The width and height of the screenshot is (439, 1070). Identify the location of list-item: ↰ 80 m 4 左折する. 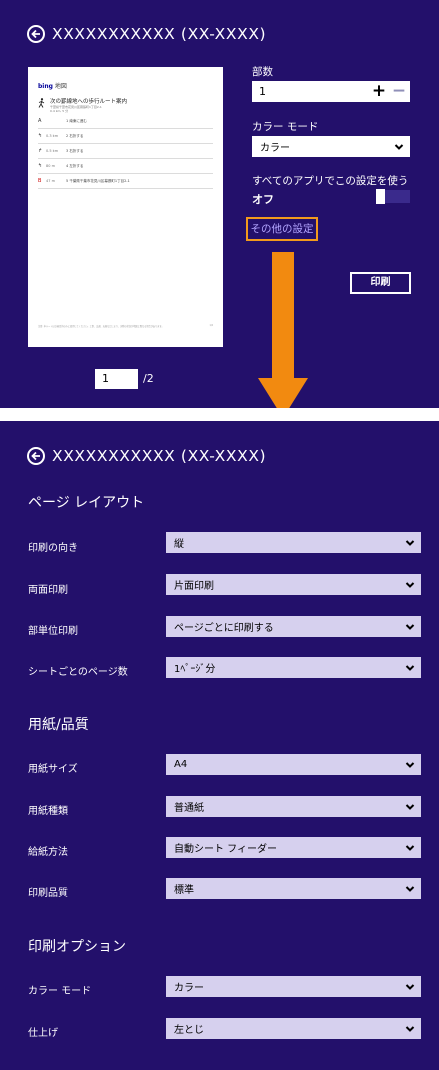
(125, 166).